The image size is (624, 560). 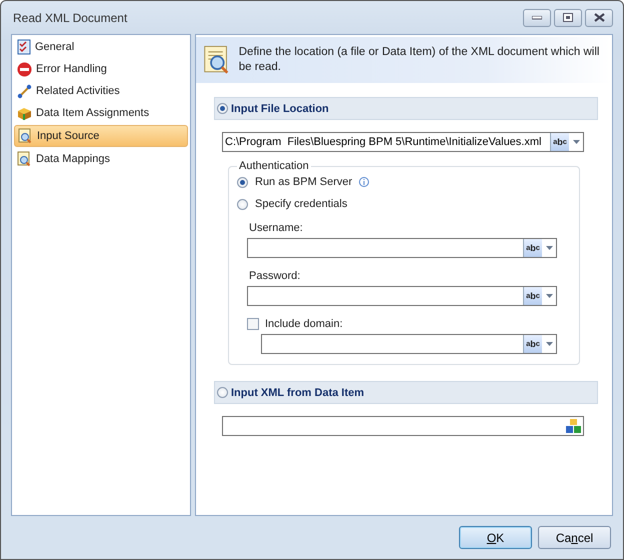 What do you see at coordinates (24, 113) in the screenshot?
I see `box-icon` at bounding box center [24, 113].